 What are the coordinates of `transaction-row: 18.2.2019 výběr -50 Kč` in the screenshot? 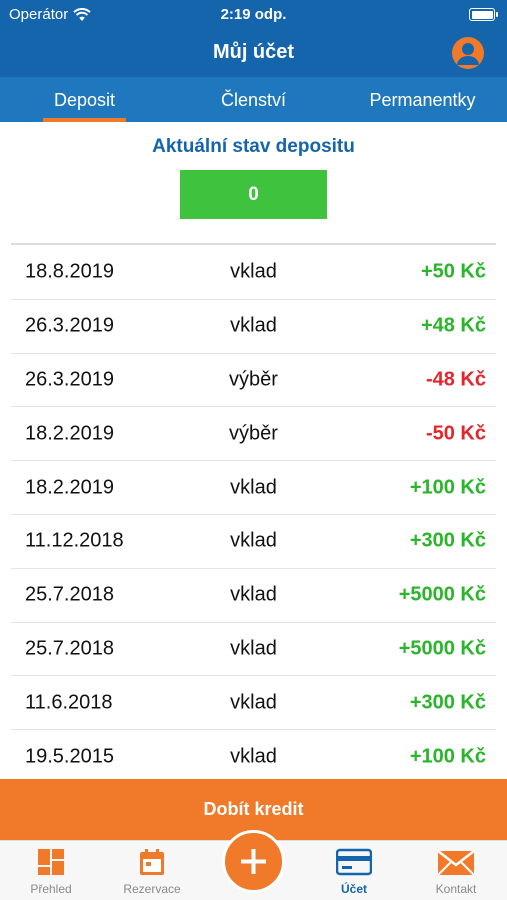 It's located at (253, 434).